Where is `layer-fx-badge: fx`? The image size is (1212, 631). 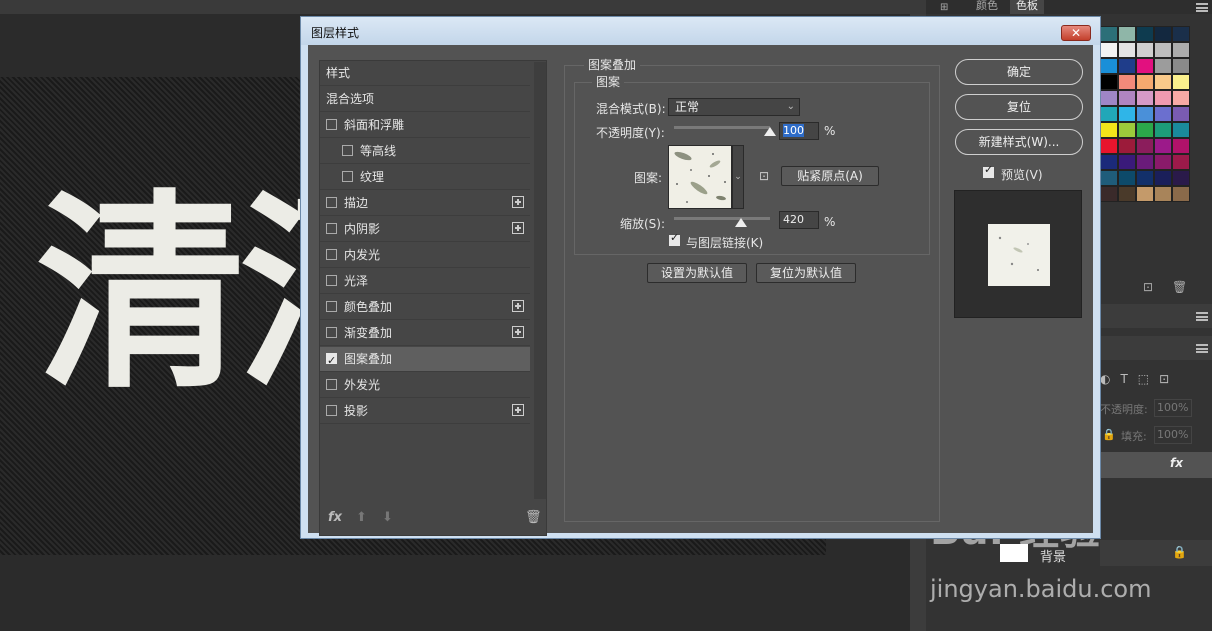 layer-fx-badge: fx is located at coordinates (1176, 463).